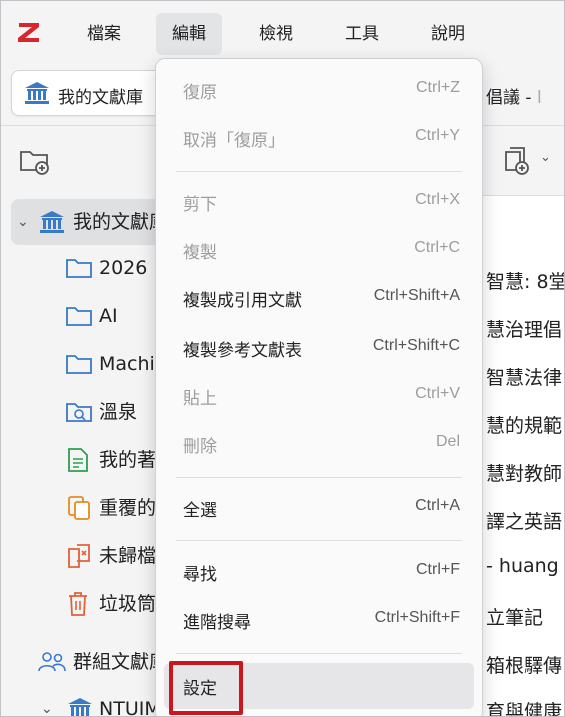  What do you see at coordinates (123, 268) in the screenshot?
I see `tree-item-label: 2026` at bounding box center [123, 268].